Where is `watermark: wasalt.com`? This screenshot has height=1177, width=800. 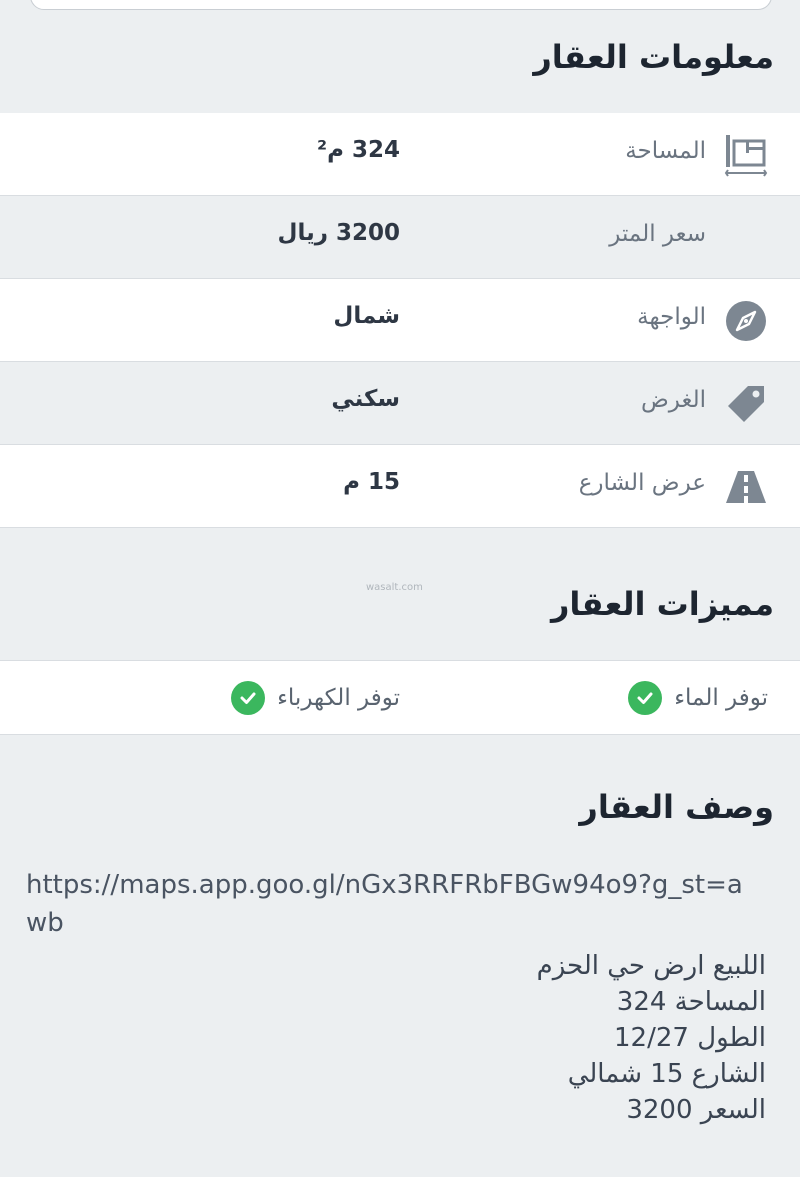 watermark: wasalt.com is located at coordinates (394, 587).